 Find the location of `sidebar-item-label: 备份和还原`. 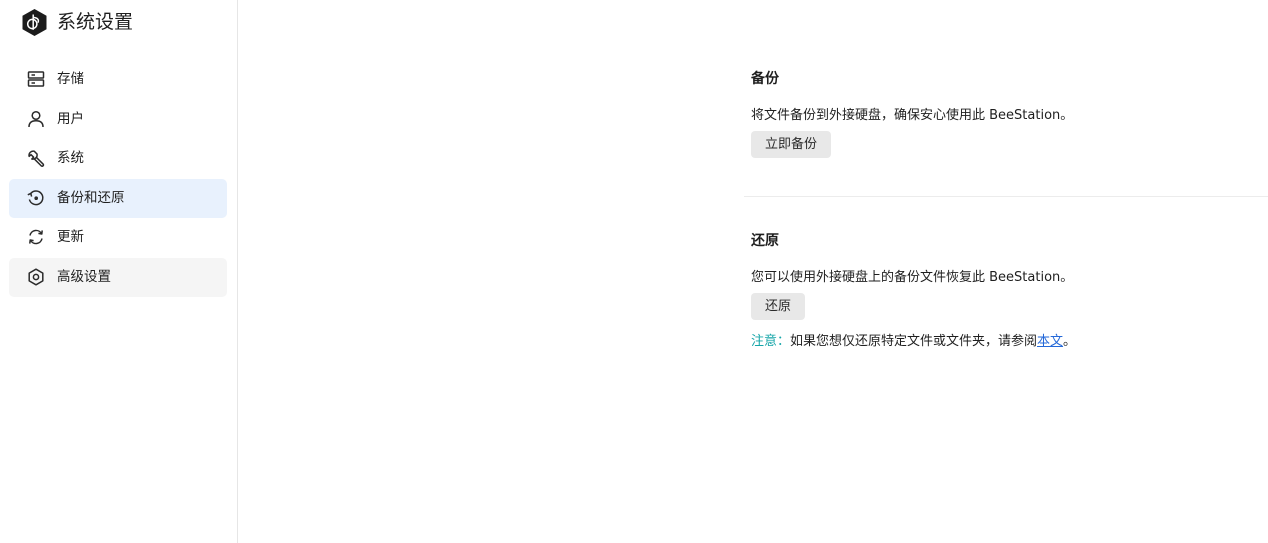

sidebar-item-label: 备份和还原 is located at coordinates (91, 197).